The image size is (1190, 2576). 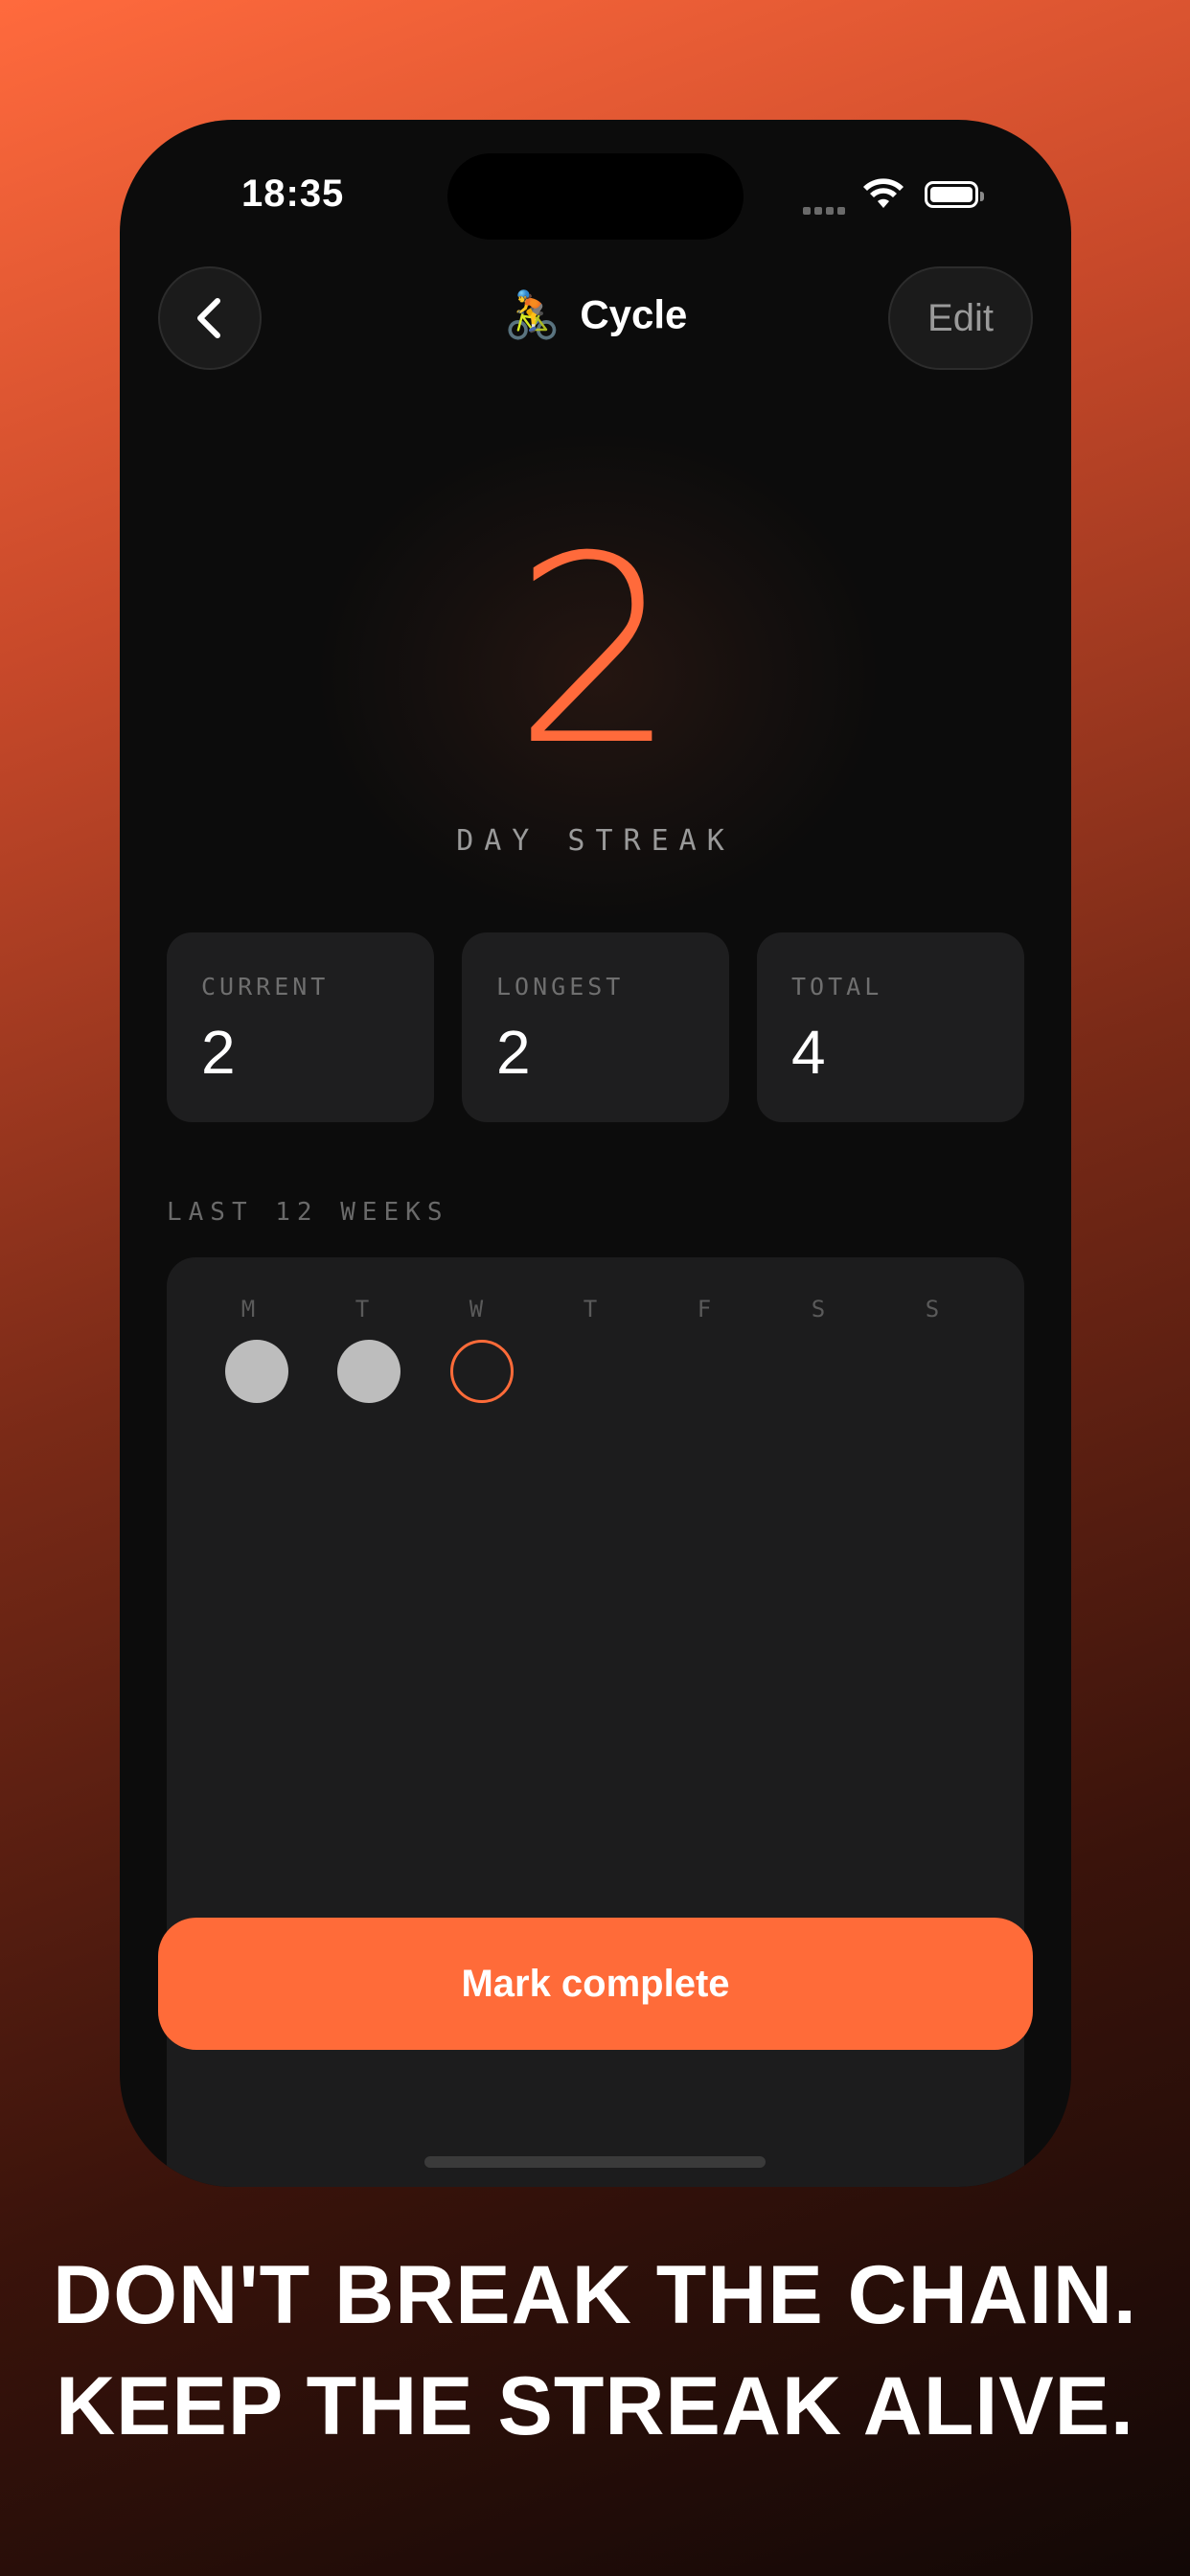 I want to click on day-header-sun: S, so click(x=933, y=1309).